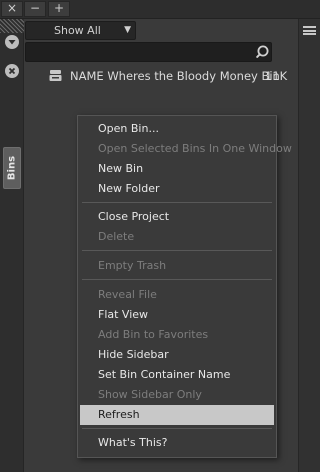  What do you see at coordinates (177, 443) in the screenshot?
I see `menu-item-whats-this: What's This?` at bounding box center [177, 443].